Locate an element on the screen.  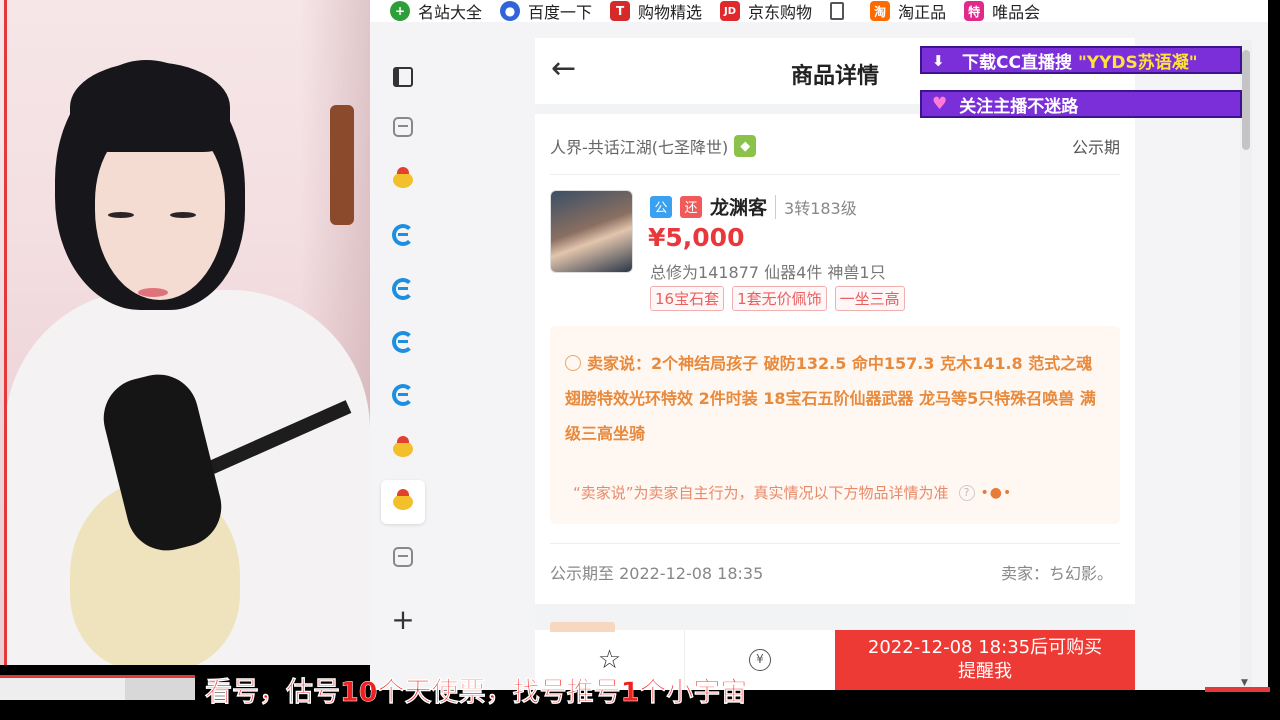
tabs-icon is located at coordinates (403, 77).